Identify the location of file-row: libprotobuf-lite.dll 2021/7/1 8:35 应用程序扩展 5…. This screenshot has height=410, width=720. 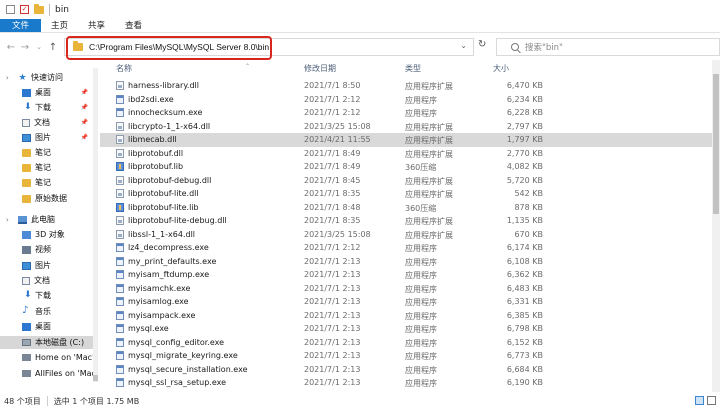
(406, 194).